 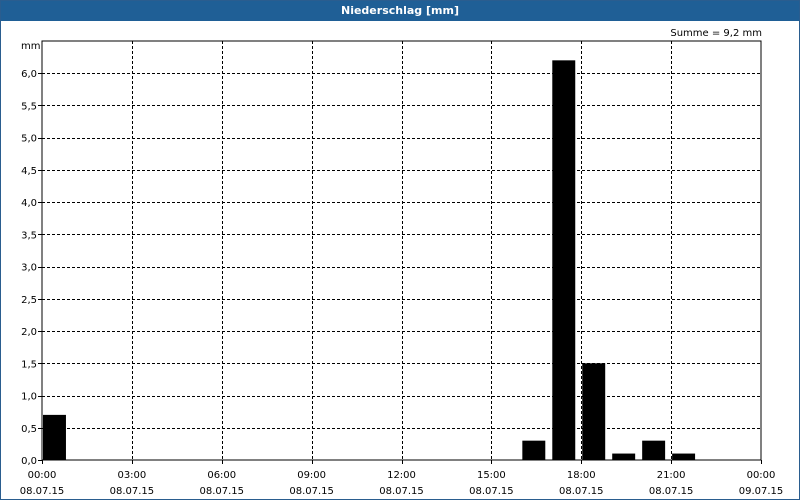 I want to click on x-tick-time: 18:00, so click(x=581, y=475).